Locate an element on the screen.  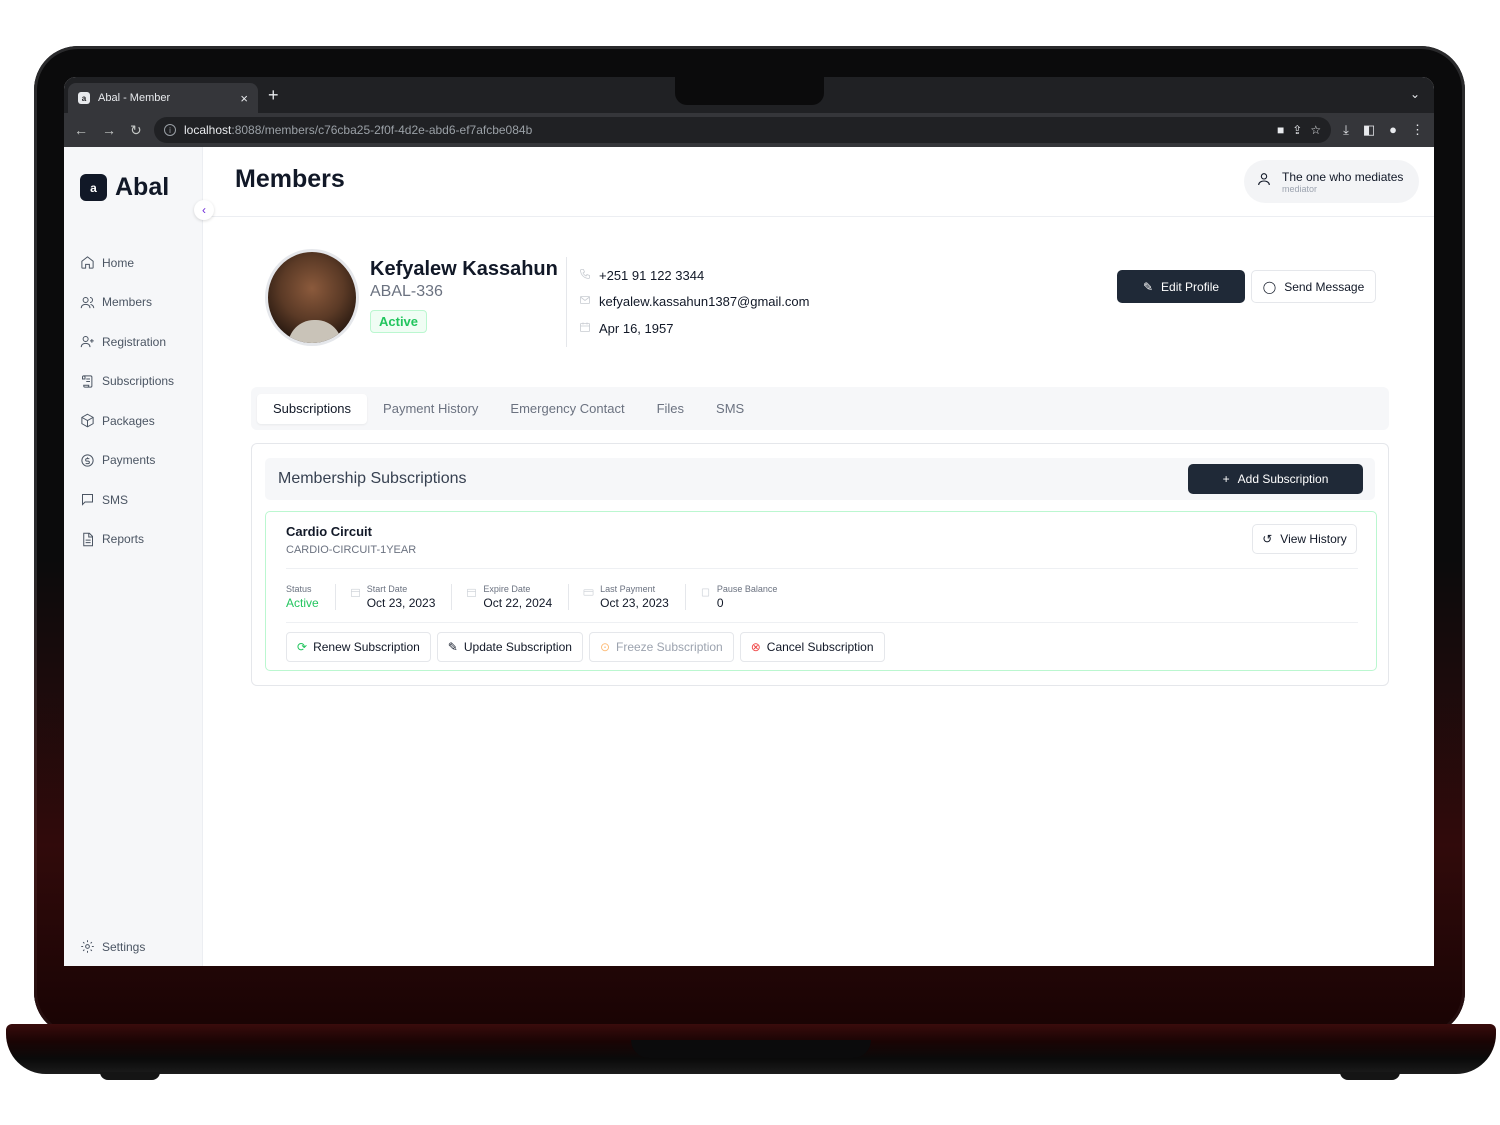
edit-profile-button: ✎ Edit Profile is located at coordinates (1181, 286).